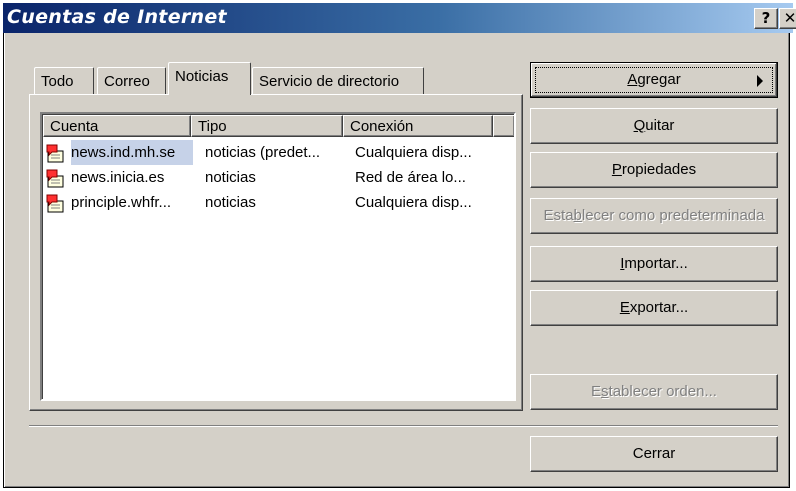 The width and height of the screenshot is (796, 491). I want to click on propiedades-button: Propiedades, so click(654, 170).